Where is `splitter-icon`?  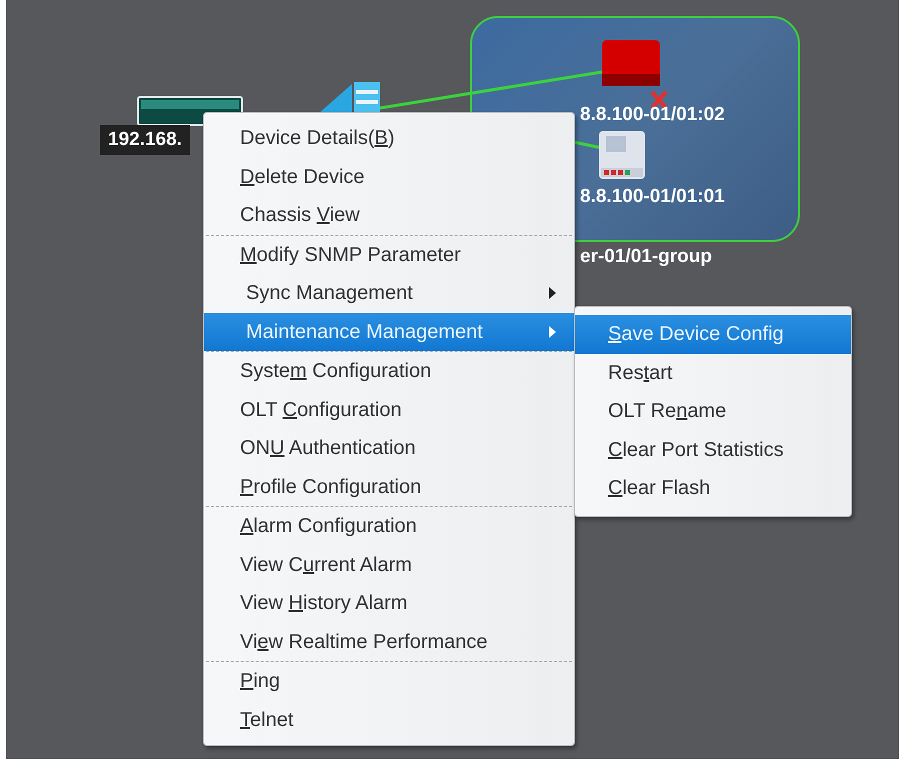 splitter-icon is located at coordinates (350, 97).